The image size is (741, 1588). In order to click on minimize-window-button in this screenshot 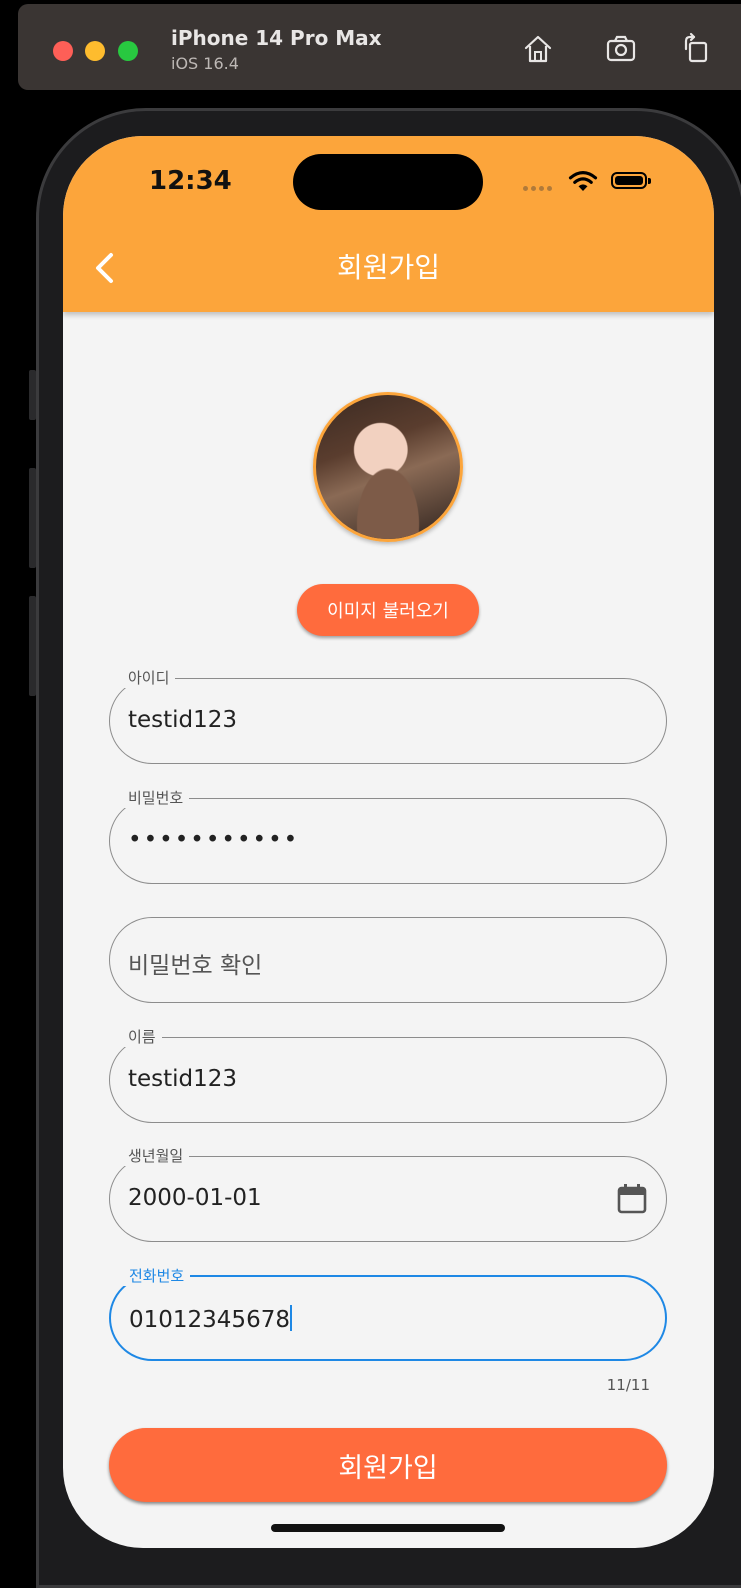, I will do `click(95, 51)`.